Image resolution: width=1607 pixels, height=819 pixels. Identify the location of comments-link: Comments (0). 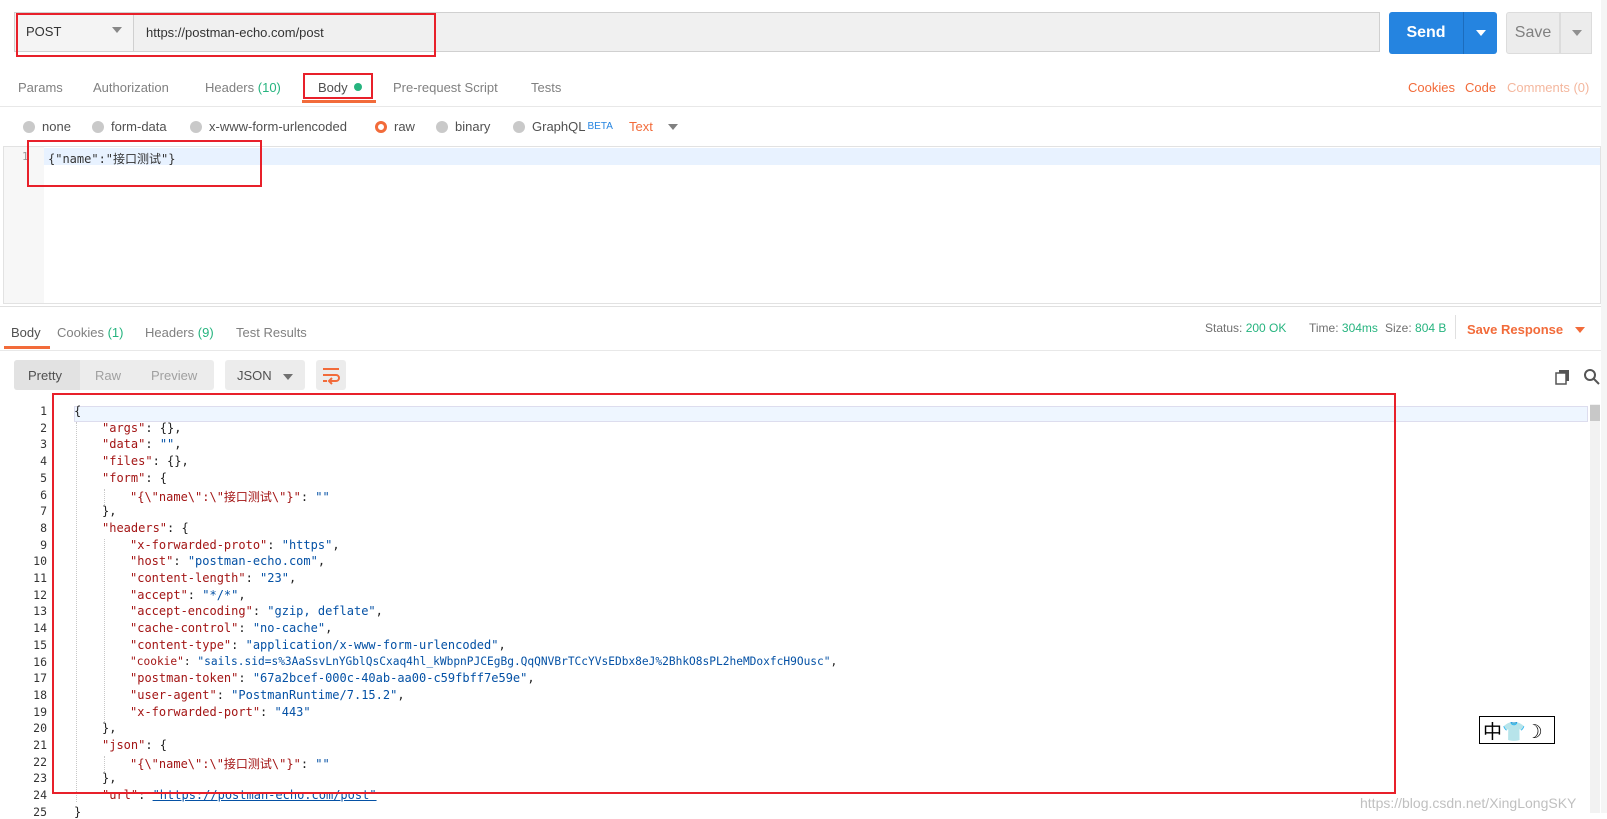
(1548, 87).